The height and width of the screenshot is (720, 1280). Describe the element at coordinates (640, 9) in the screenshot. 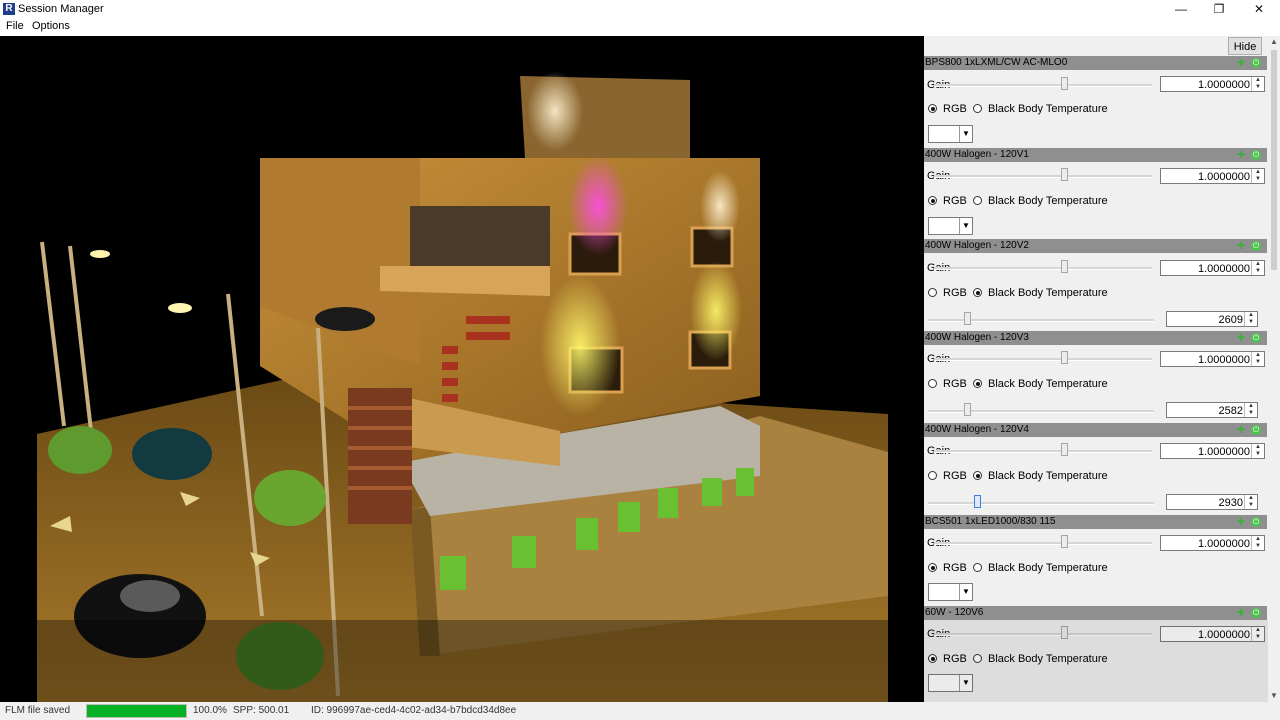

I see `title-bar: R Session Manager — ❐ ✕` at that location.